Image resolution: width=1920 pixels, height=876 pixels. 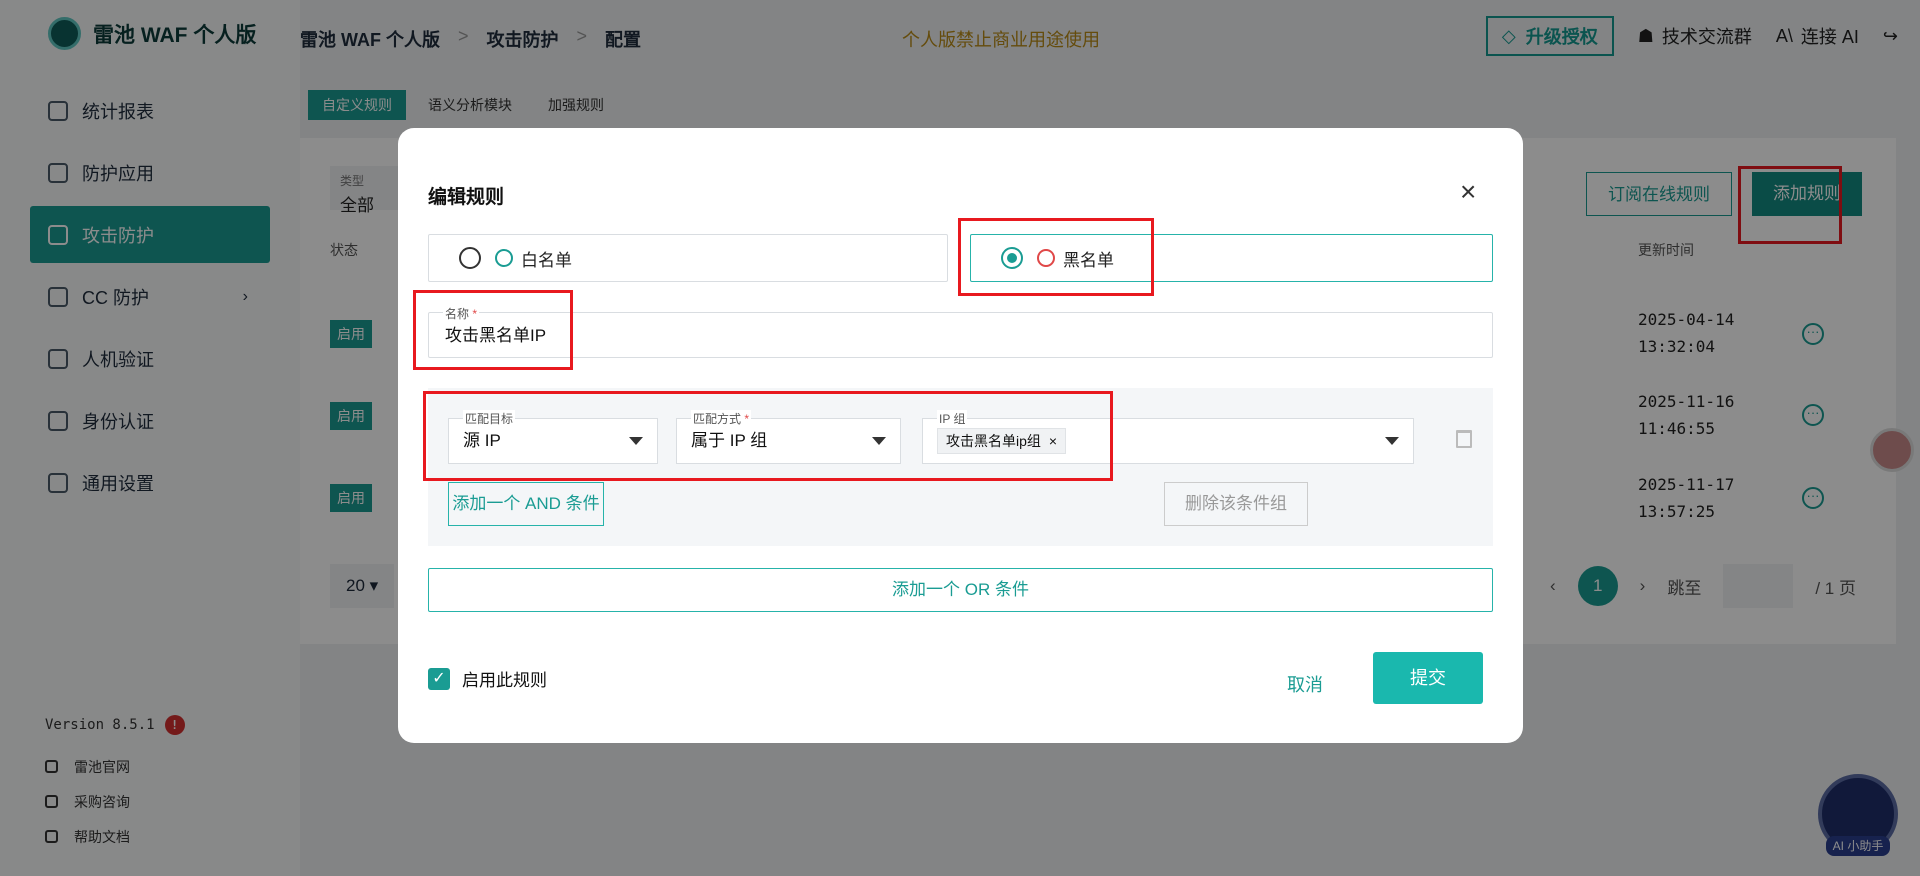 What do you see at coordinates (1088, 260) in the screenshot?
I see `blacklist-label: 黑名单` at bounding box center [1088, 260].